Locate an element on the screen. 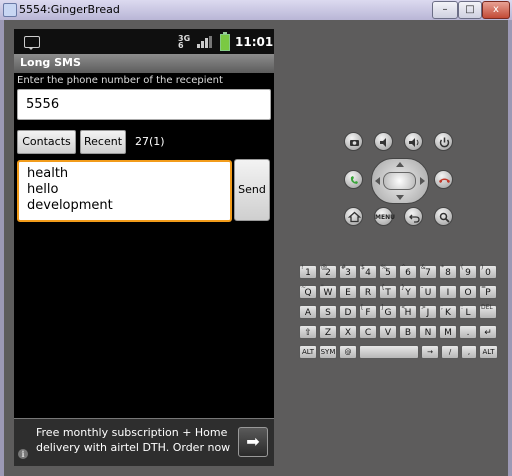  keyboard-key: A is located at coordinates (308, 312).